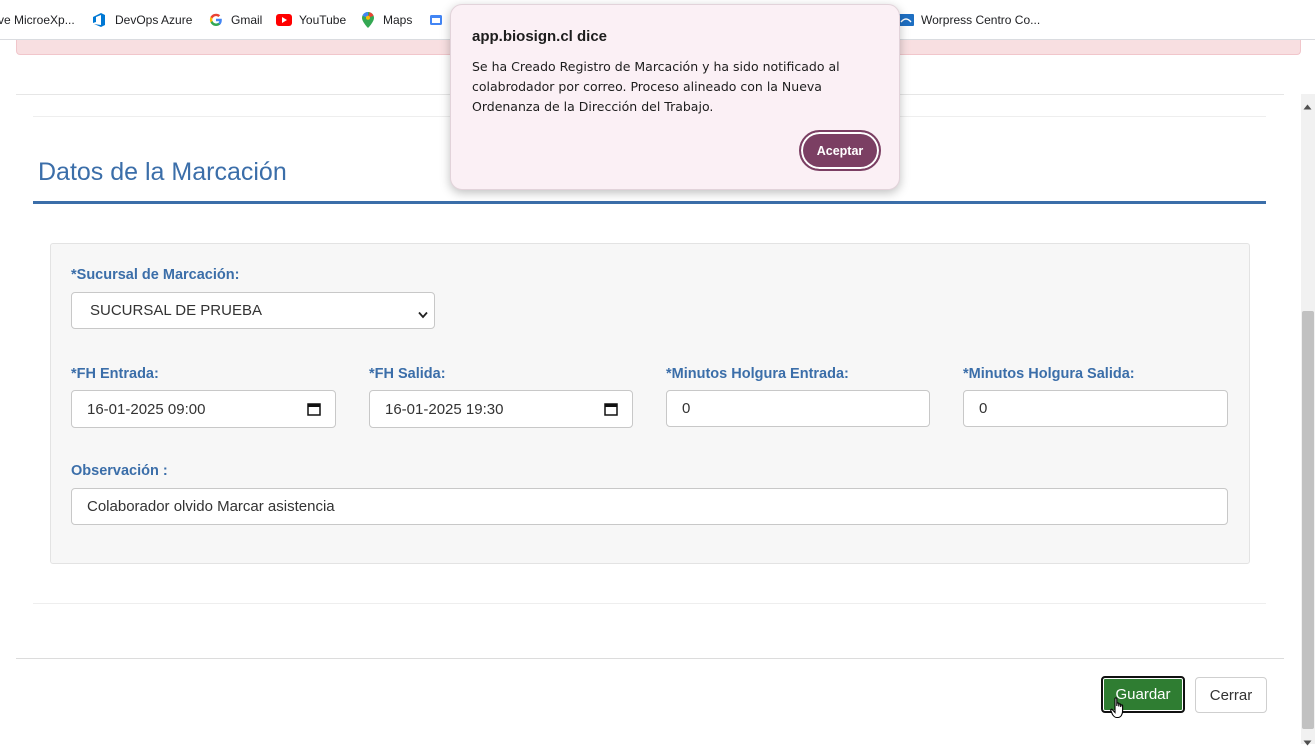  I want to click on observacion-input: Colaborador olvido Marcar asistencia, so click(649, 506).